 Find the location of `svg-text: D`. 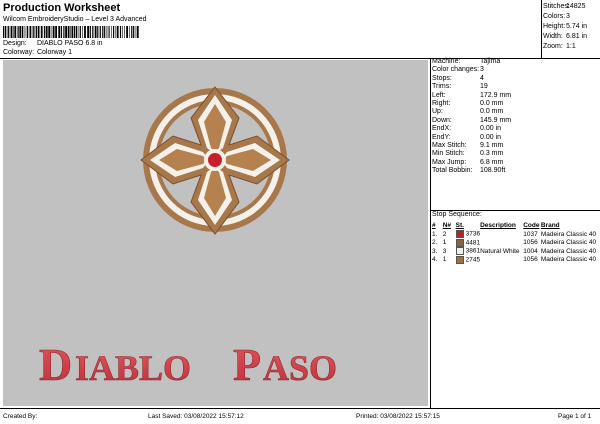

svg-text: D is located at coordinates (55, 364).